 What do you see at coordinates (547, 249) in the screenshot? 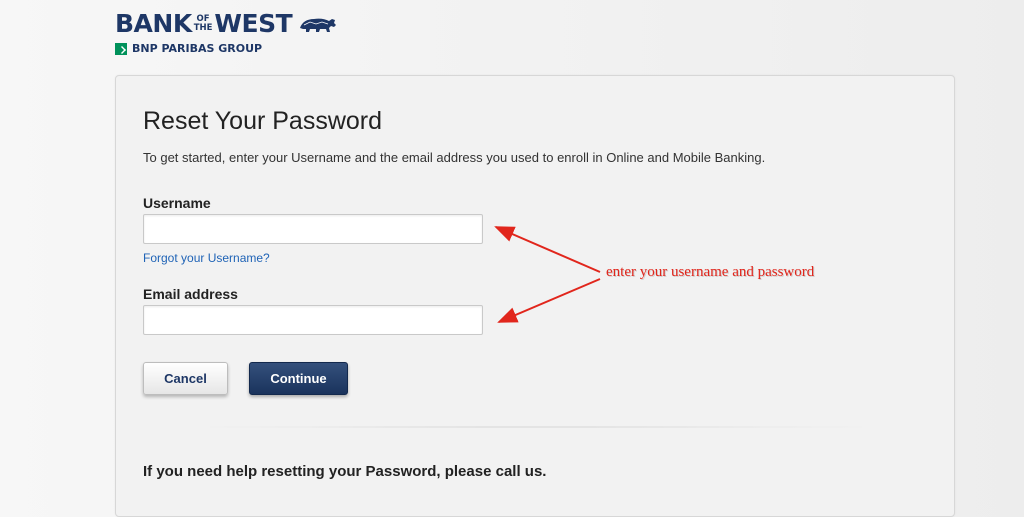
I see `arrow-to-username` at bounding box center [547, 249].